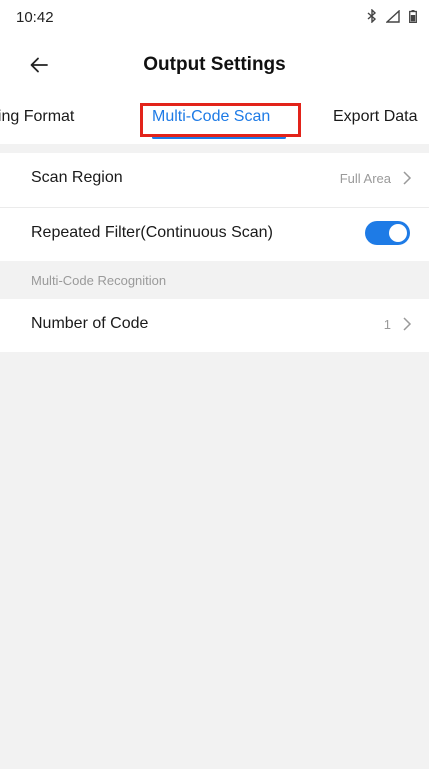 This screenshot has height=769, width=429. I want to click on battery-icon, so click(413, 16).